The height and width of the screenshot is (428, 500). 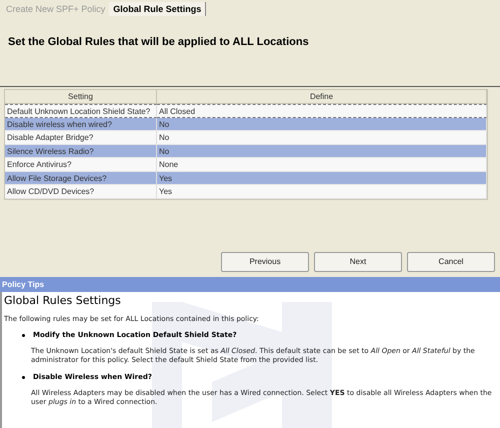 I want to click on wizard-button: Cancel, so click(x=451, y=262).